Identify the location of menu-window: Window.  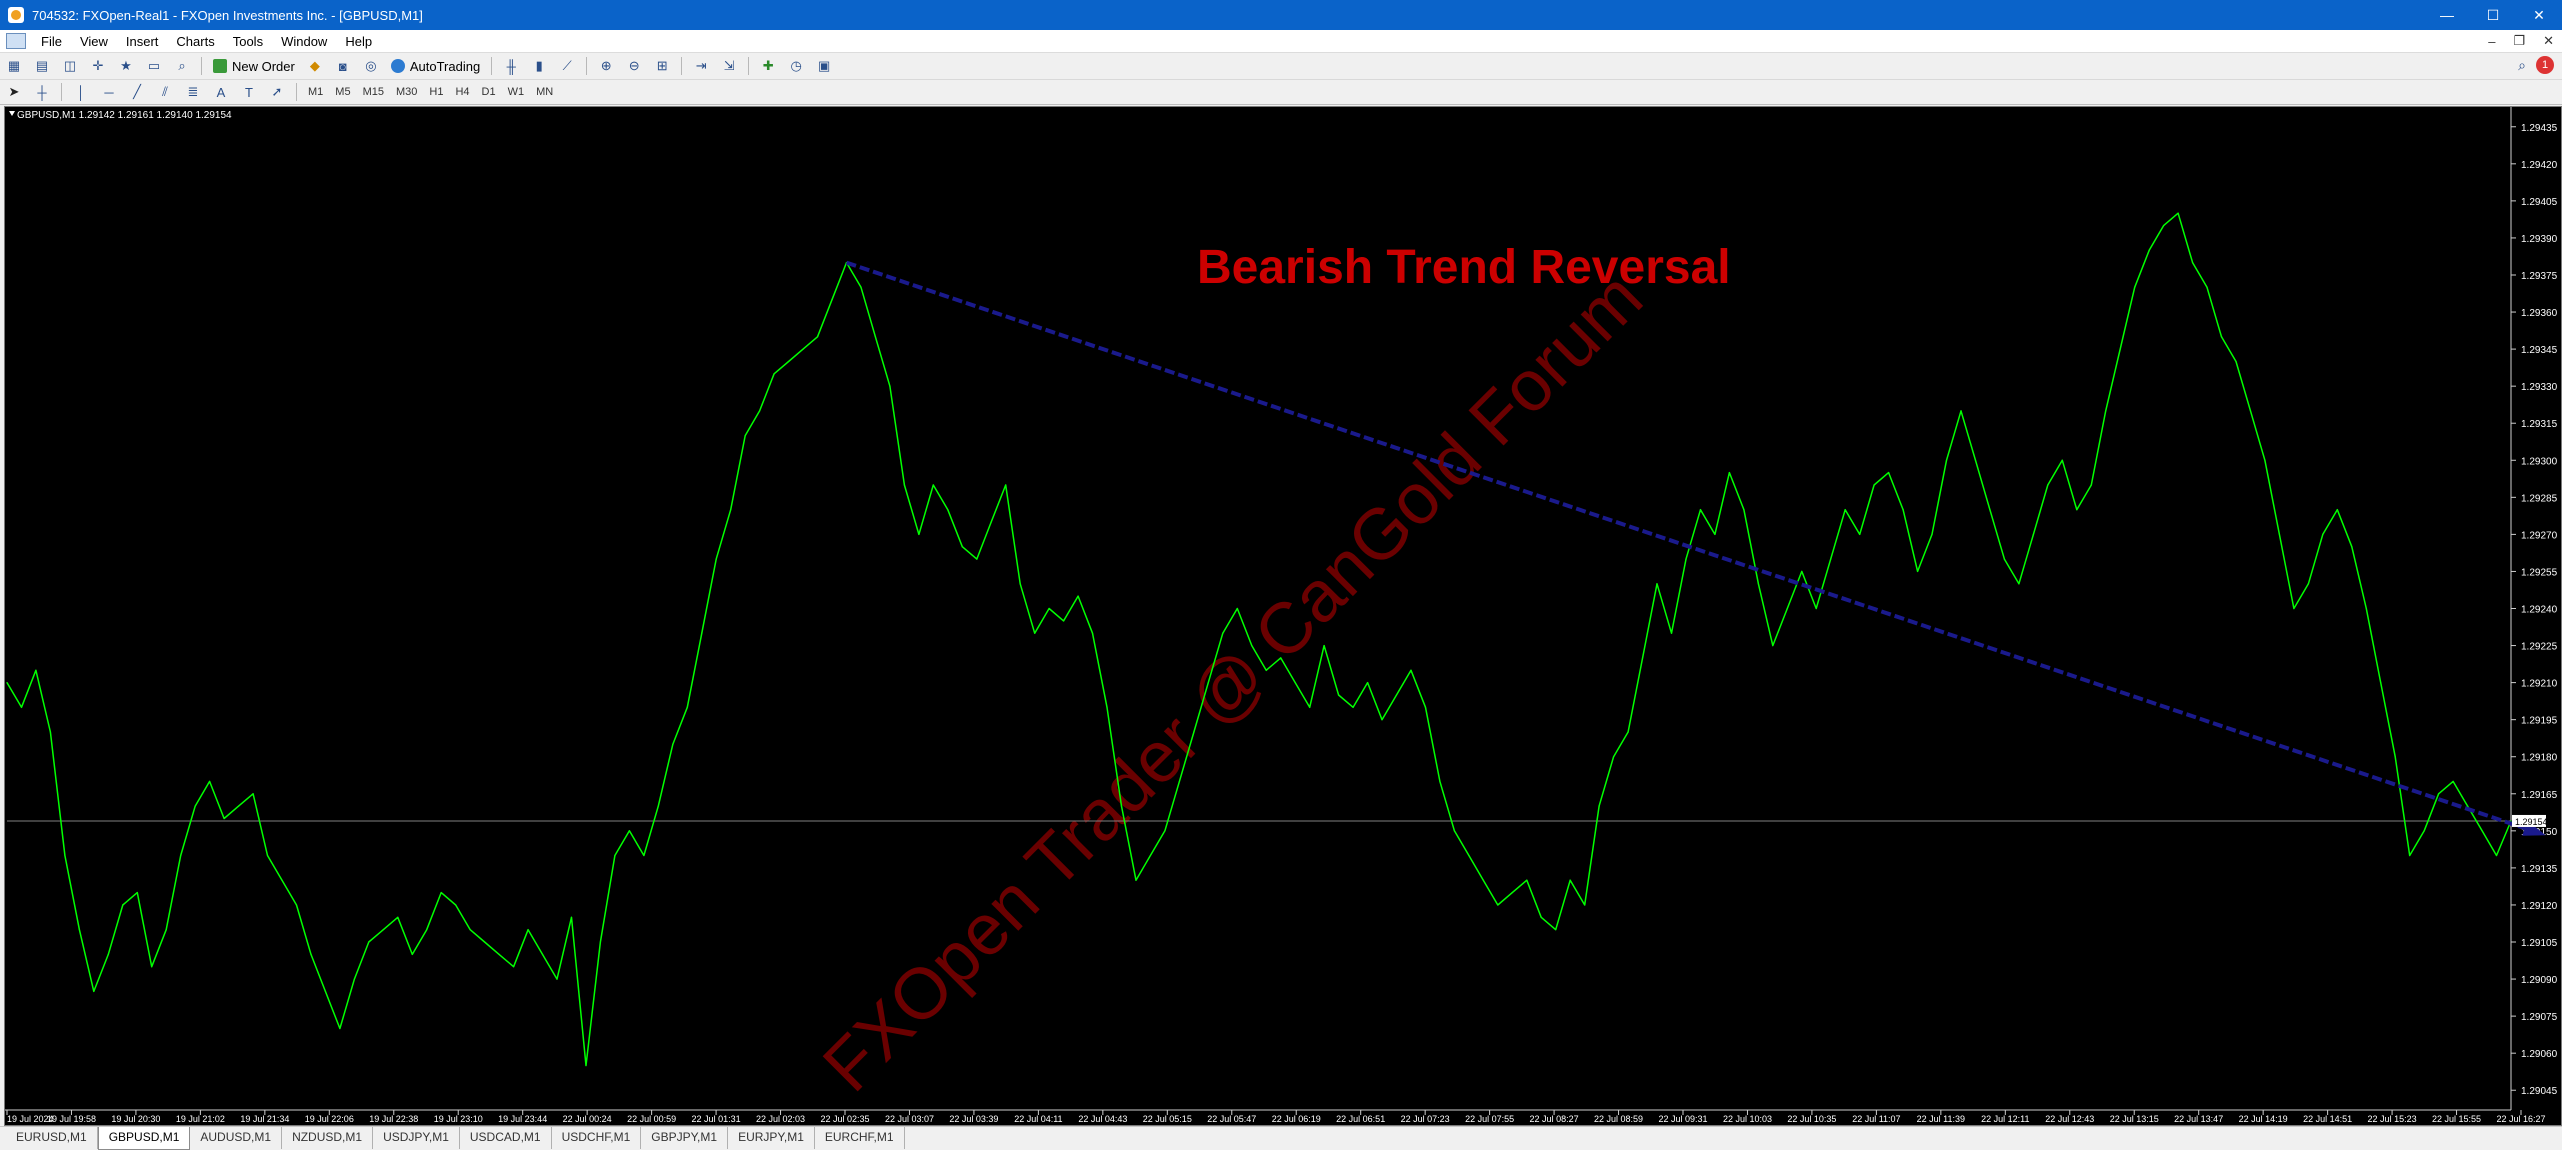
(304, 41).